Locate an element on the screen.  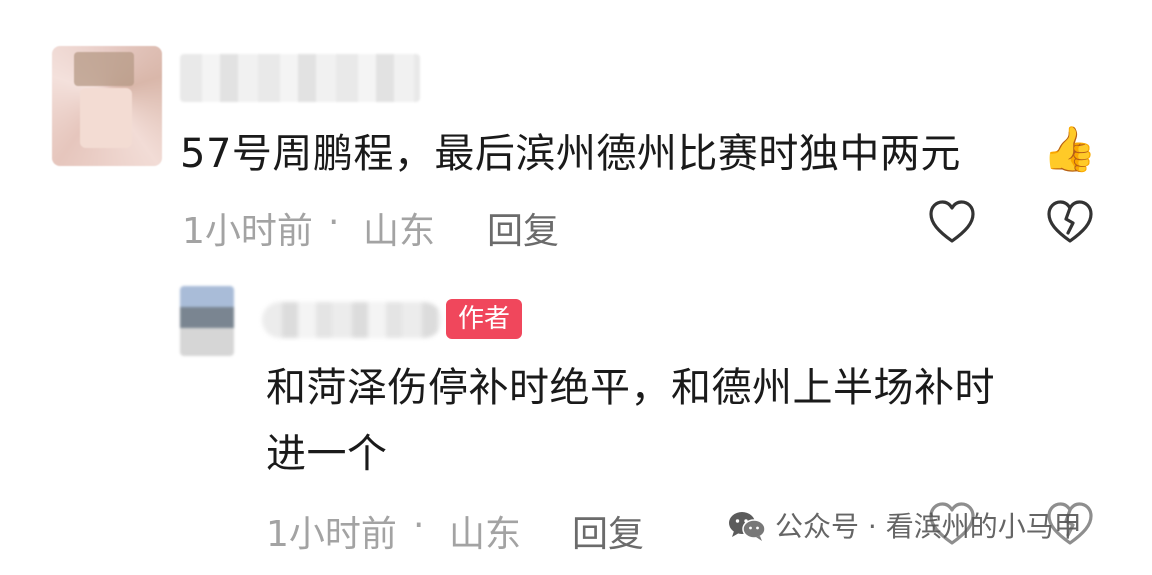
comment-reply-button: 回复 is located at coordinates (523, 228).